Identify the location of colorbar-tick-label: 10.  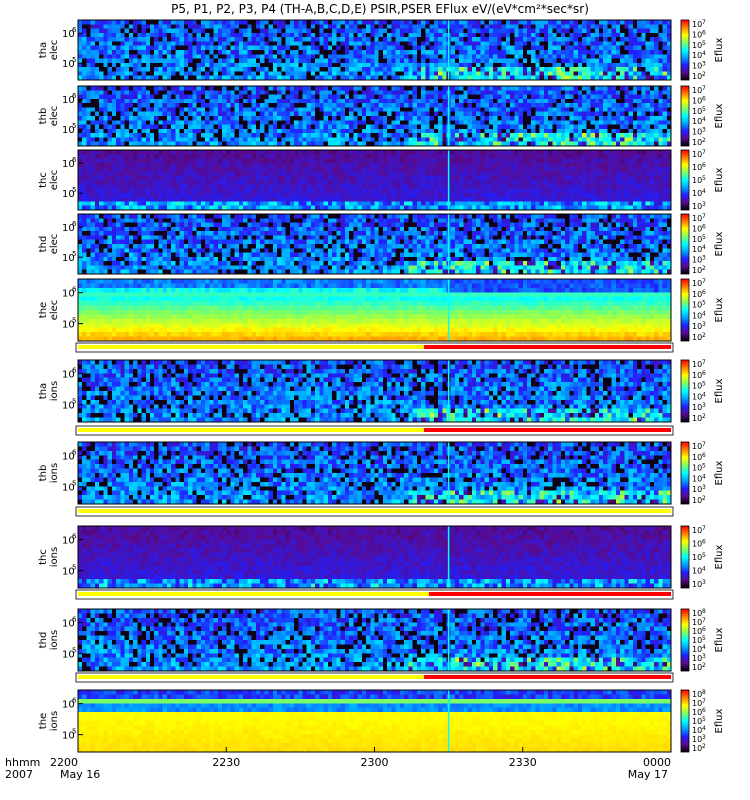
(697, 90).